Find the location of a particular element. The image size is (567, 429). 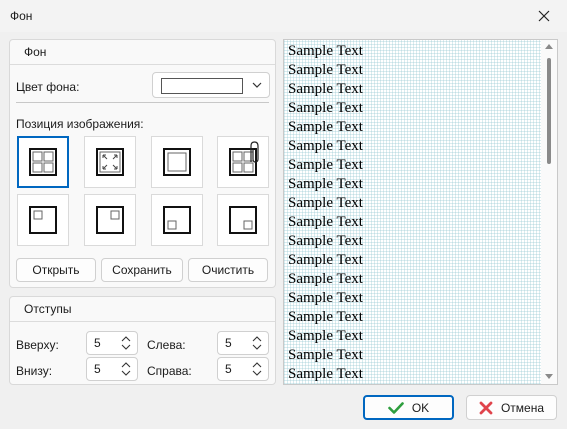

position-stretch-button is located at coordinates (110, 162).